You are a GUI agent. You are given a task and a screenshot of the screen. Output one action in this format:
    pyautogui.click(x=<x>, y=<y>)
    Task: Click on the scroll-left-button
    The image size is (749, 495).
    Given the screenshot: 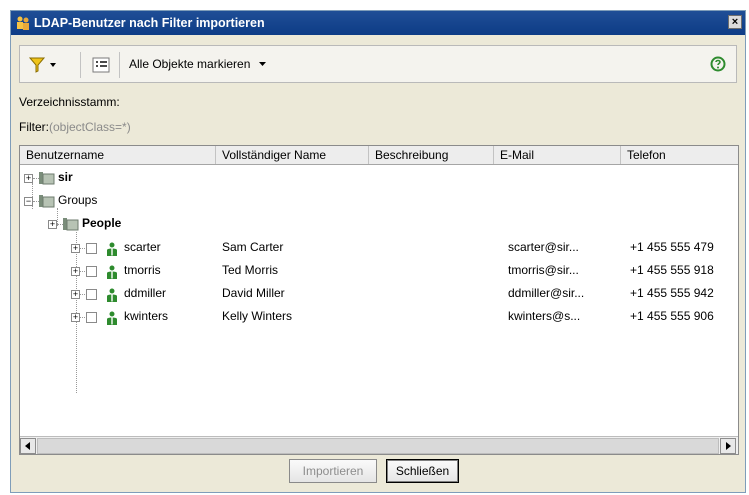 What is the action you would take?
    pyautogui.click(x=28, y=446)
    